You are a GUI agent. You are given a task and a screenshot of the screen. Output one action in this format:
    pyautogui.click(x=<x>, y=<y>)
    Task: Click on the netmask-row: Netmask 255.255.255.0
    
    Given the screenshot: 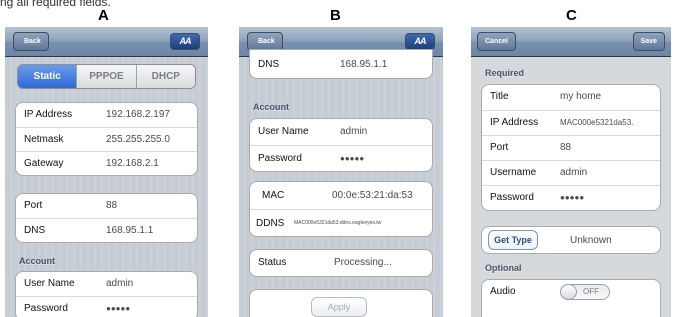 What is the action you would take?
    pyautogui.click(x=106, y=139)
    